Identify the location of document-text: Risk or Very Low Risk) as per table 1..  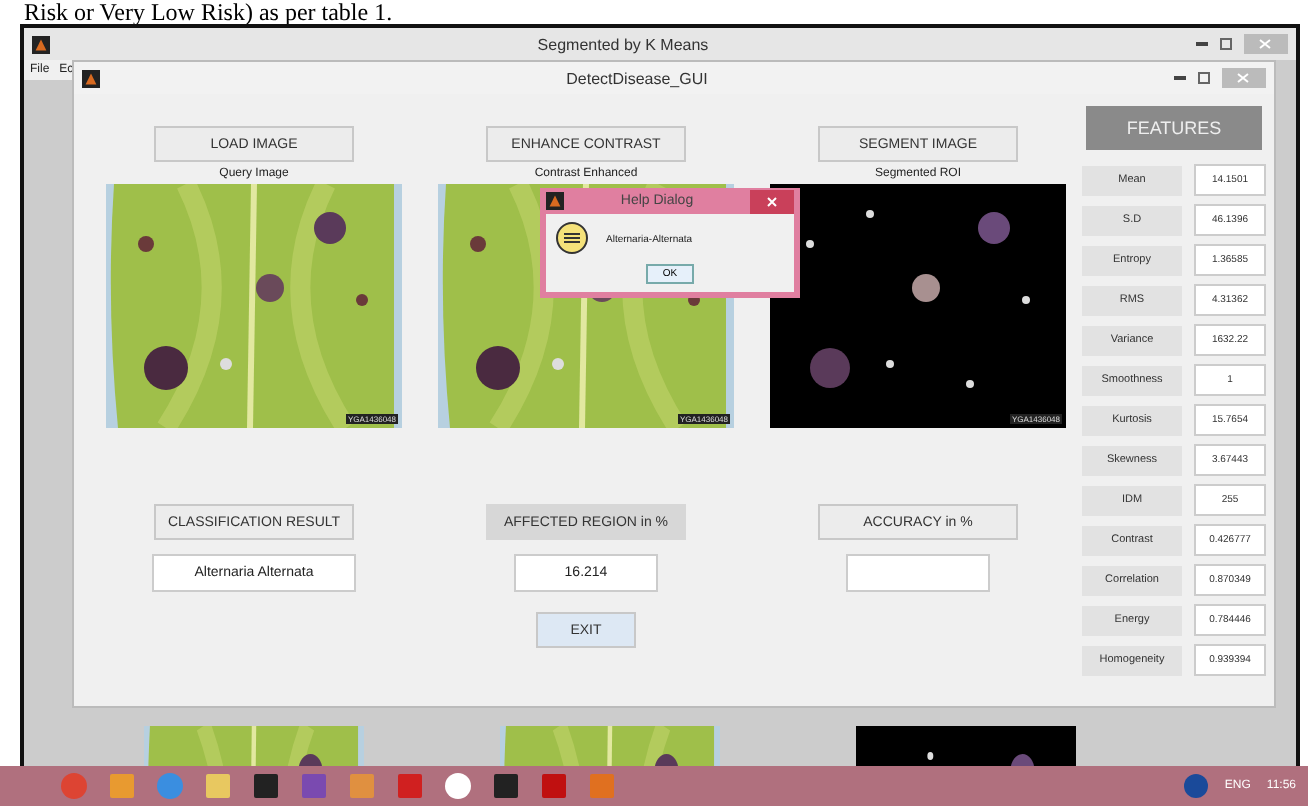
(208, 12).